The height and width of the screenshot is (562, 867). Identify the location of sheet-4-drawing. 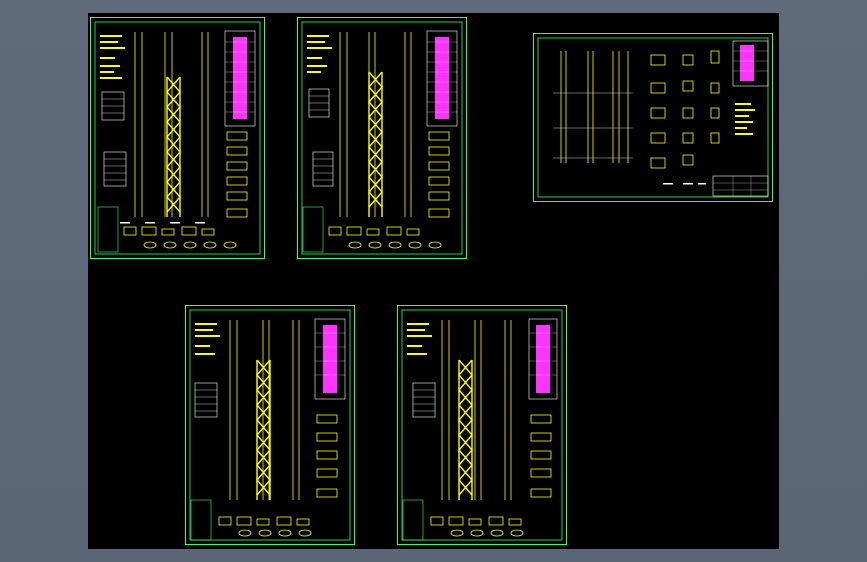
(270, 425).